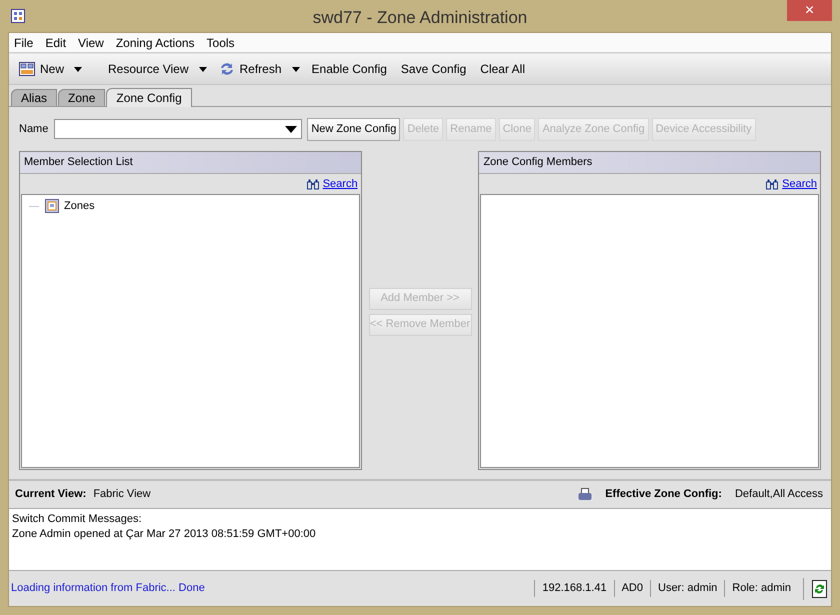  What do you see at coordinates (122, 494) in the screenshot?
I see `field-value: Fabric View` at bounding box center [122, 494].